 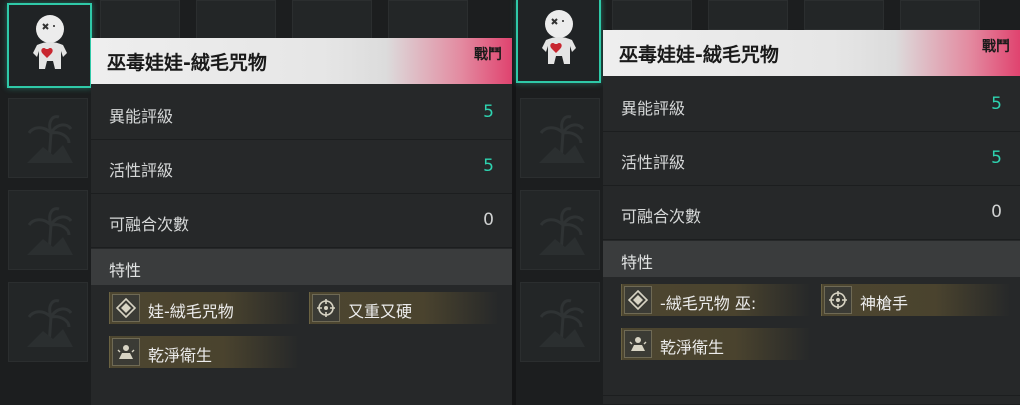 I want to click on trait-badge: 又重又硬, so click(x=404, y=308).